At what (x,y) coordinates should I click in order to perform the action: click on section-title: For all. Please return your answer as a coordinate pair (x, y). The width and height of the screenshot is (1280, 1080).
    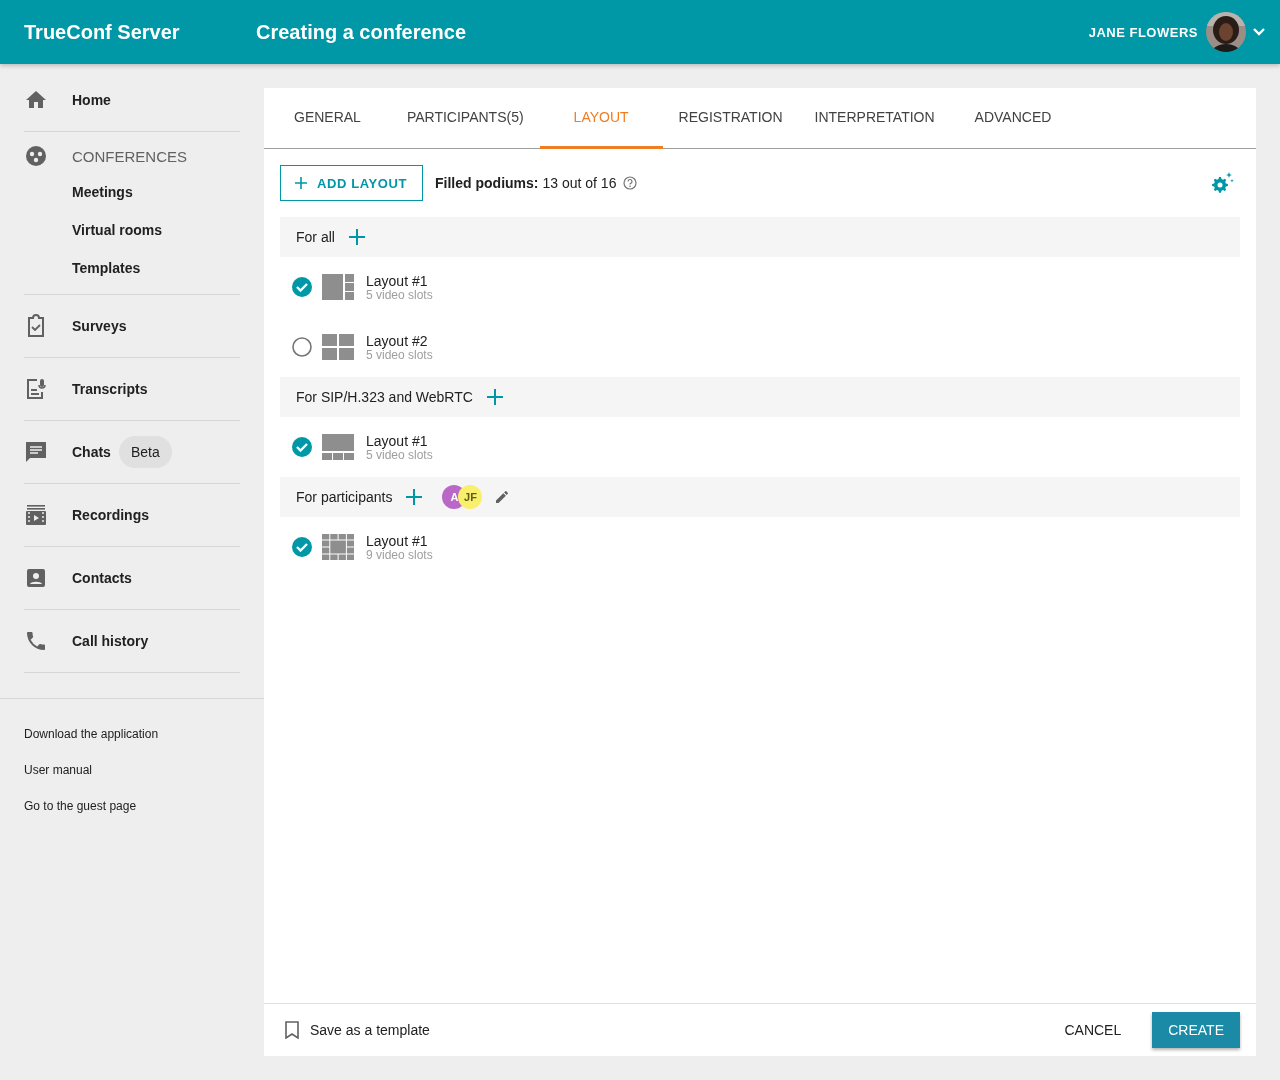
    Looking at the image, I should click on (315, 237).